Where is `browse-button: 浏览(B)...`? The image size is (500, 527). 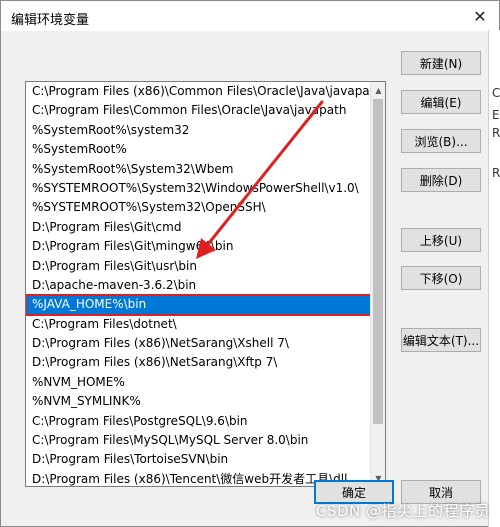
browse-button: 浏览(B)... is located at coordinates (441, 141).